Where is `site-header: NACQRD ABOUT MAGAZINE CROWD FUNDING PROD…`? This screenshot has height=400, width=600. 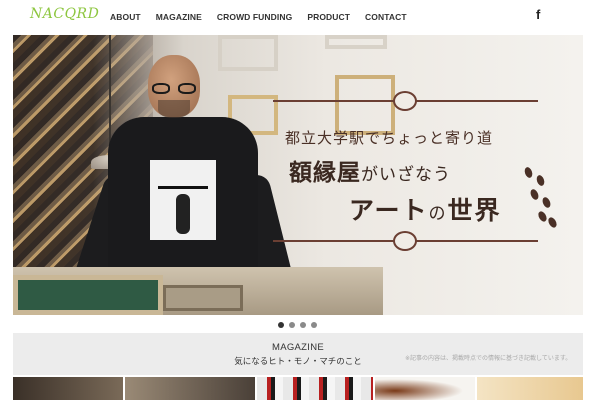 site-header: NACQRD ABOUT MAGAZINE CROWD FUNDING PROD… is located at coordinates (300, 17).